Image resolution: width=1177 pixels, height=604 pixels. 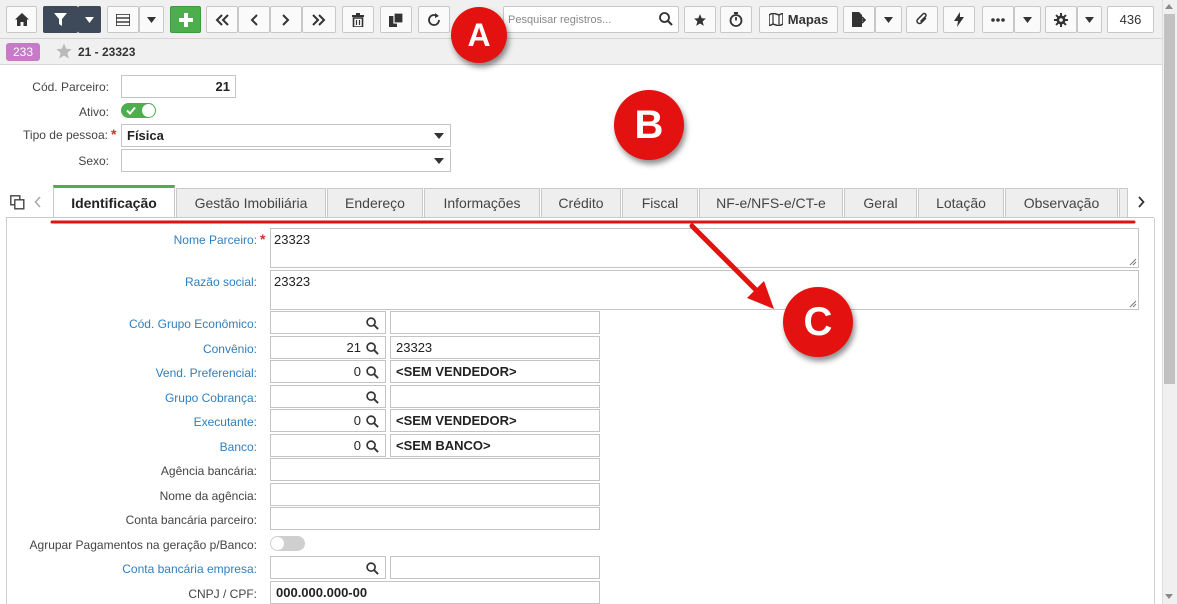 I want to click on filter-dropdown-button, so click(x=89, y=19).